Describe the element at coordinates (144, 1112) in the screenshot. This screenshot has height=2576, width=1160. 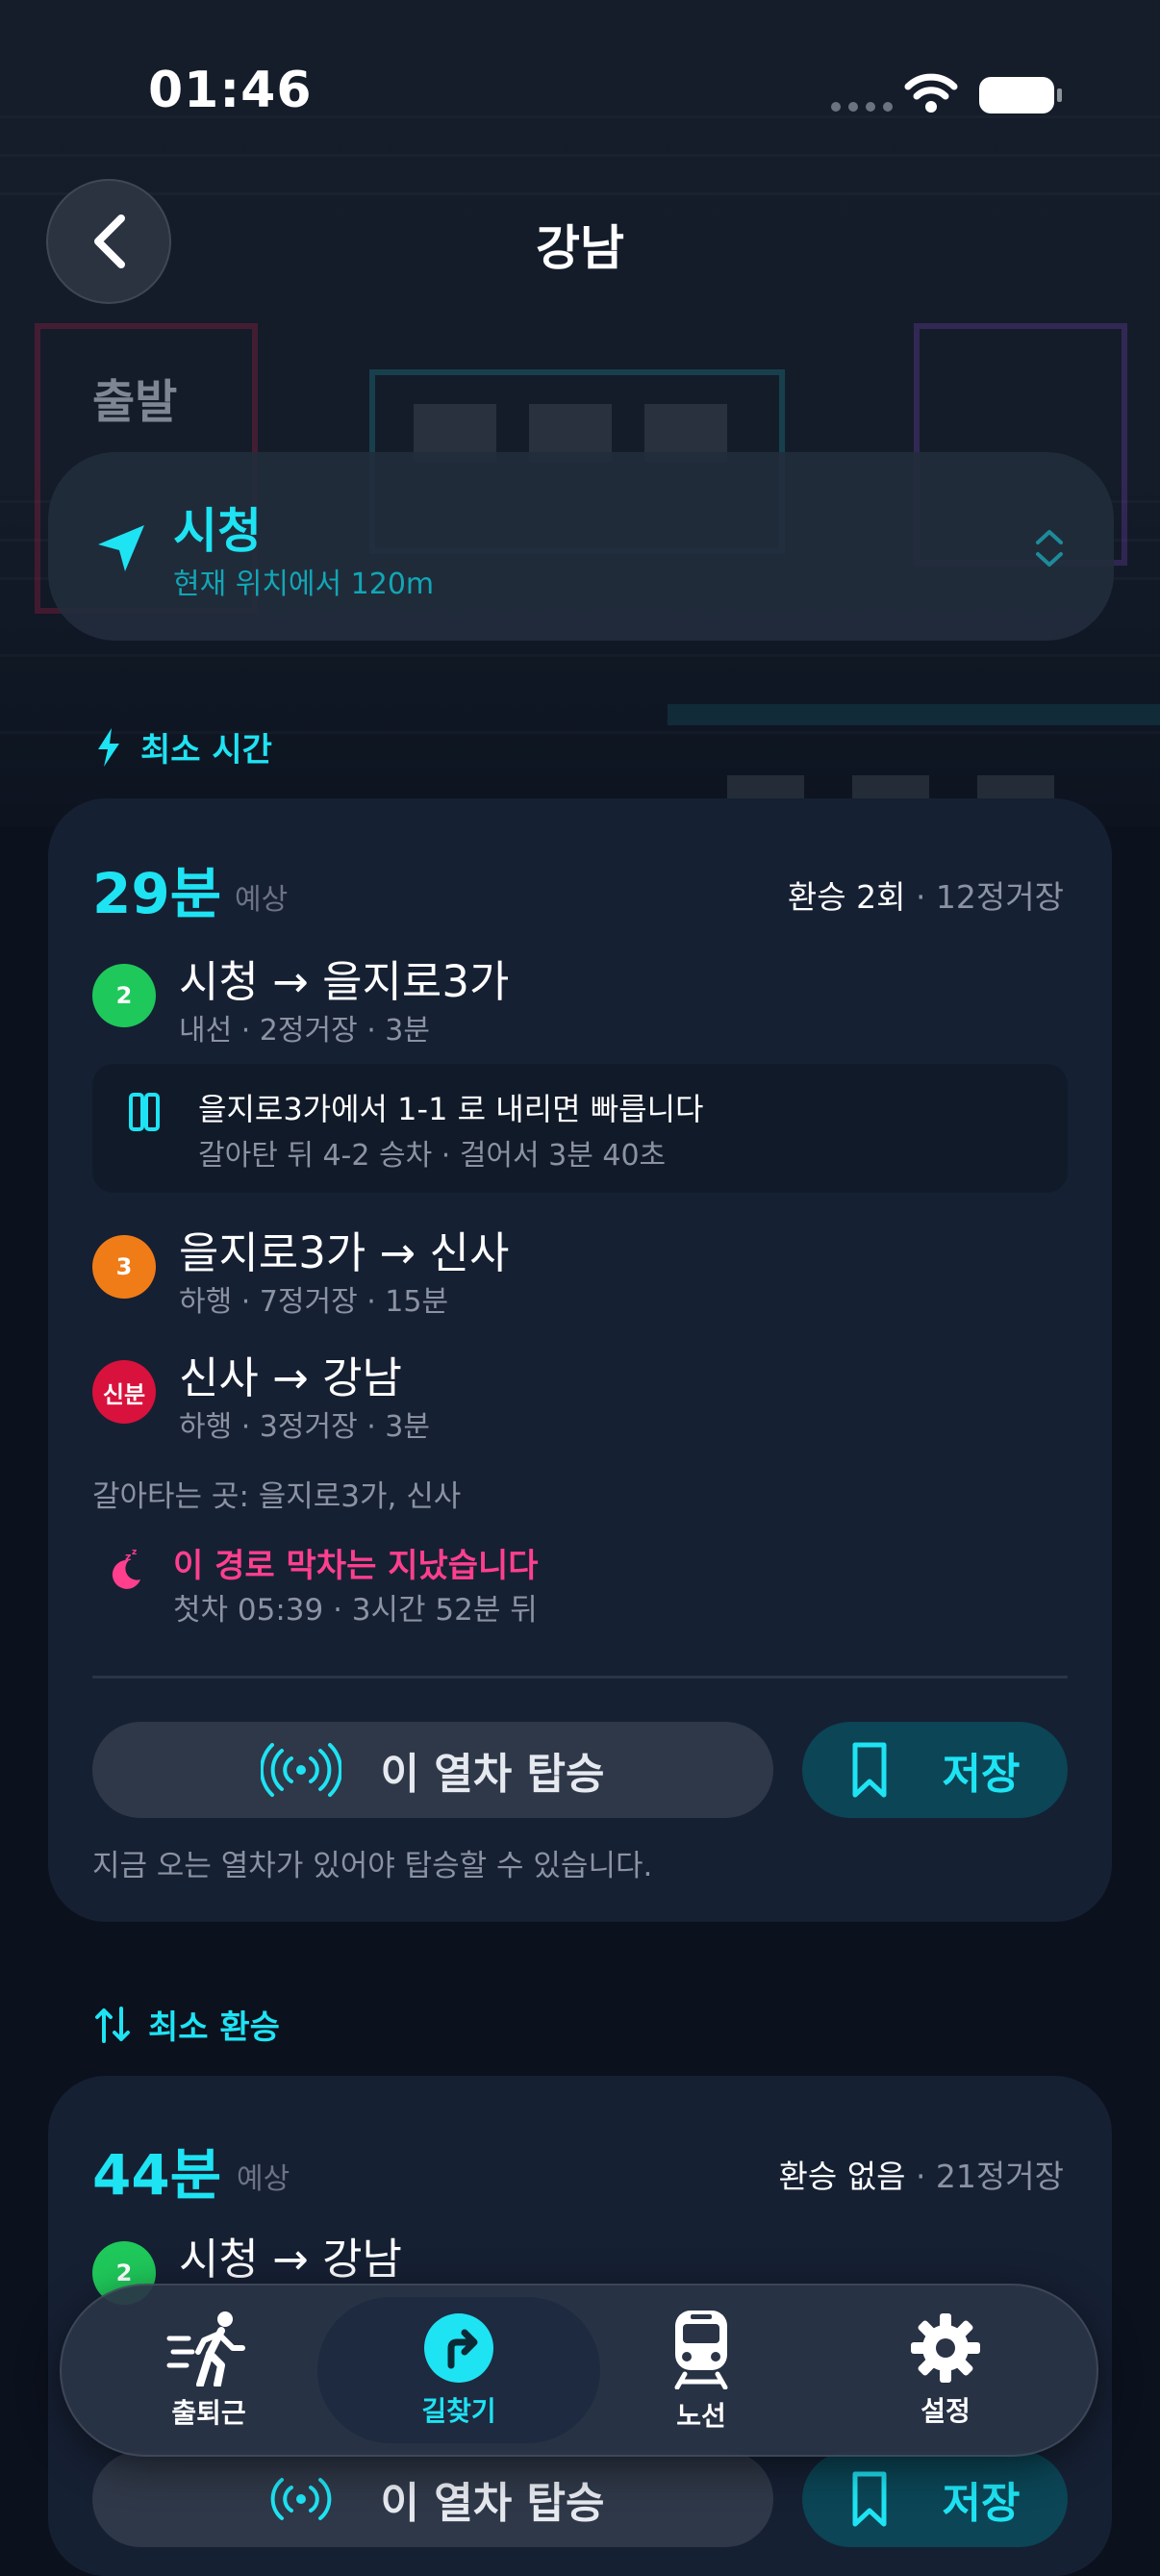
I see `train-door-icon` at that location.